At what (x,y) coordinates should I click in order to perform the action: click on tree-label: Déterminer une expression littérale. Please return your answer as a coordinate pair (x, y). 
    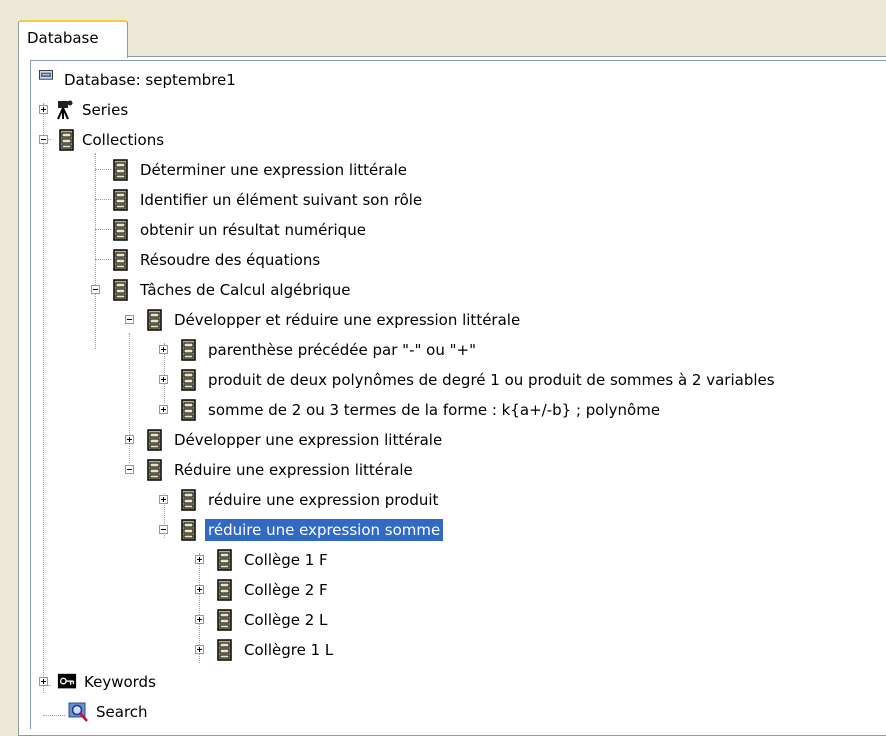
    Looking at the image, I should click on (274, 170).